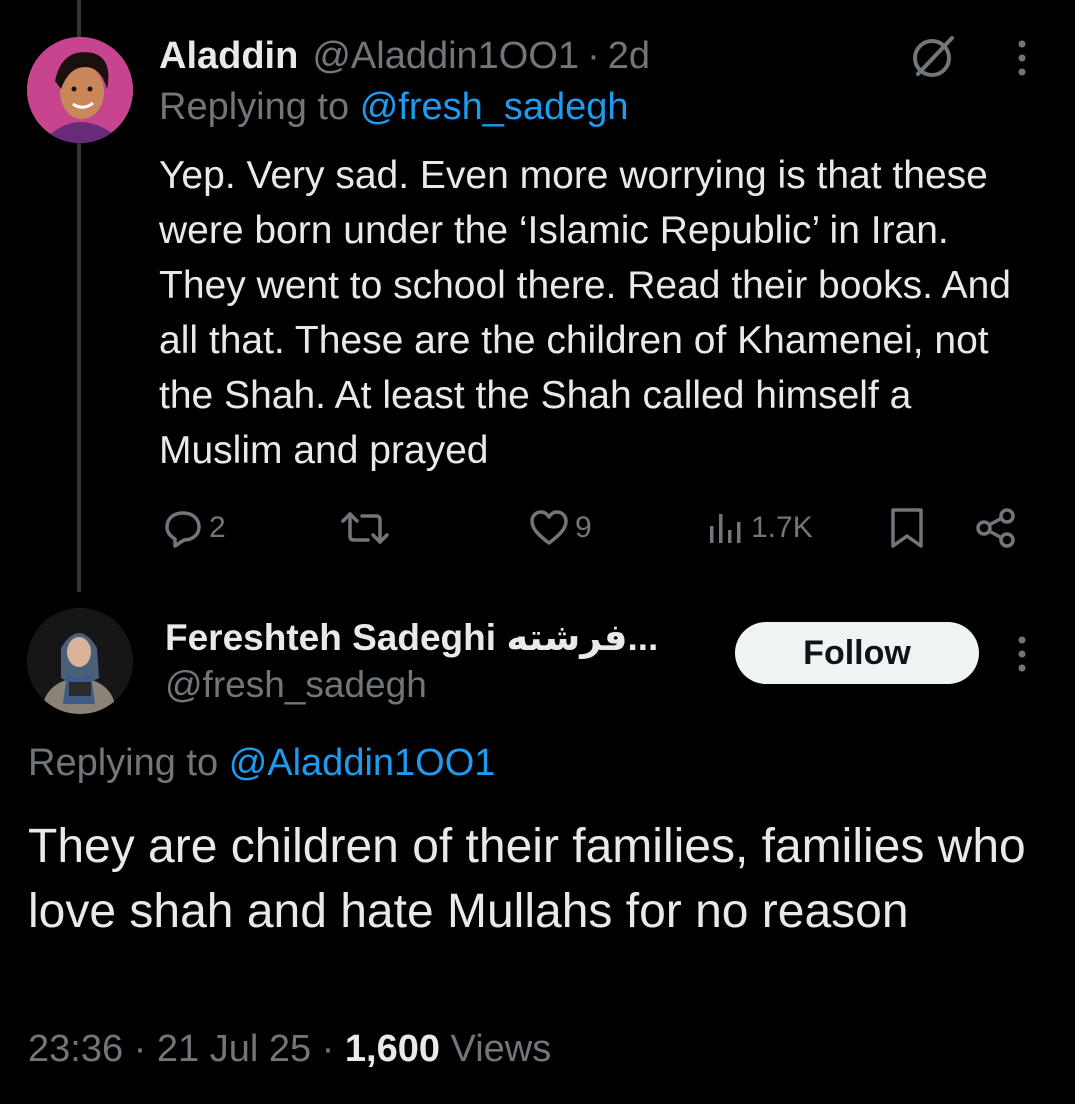 The image size is (1075, 1104). I want to click on tweet-header: Aladdin @Aladdin1OO1 · 2d, so click(404, 56).